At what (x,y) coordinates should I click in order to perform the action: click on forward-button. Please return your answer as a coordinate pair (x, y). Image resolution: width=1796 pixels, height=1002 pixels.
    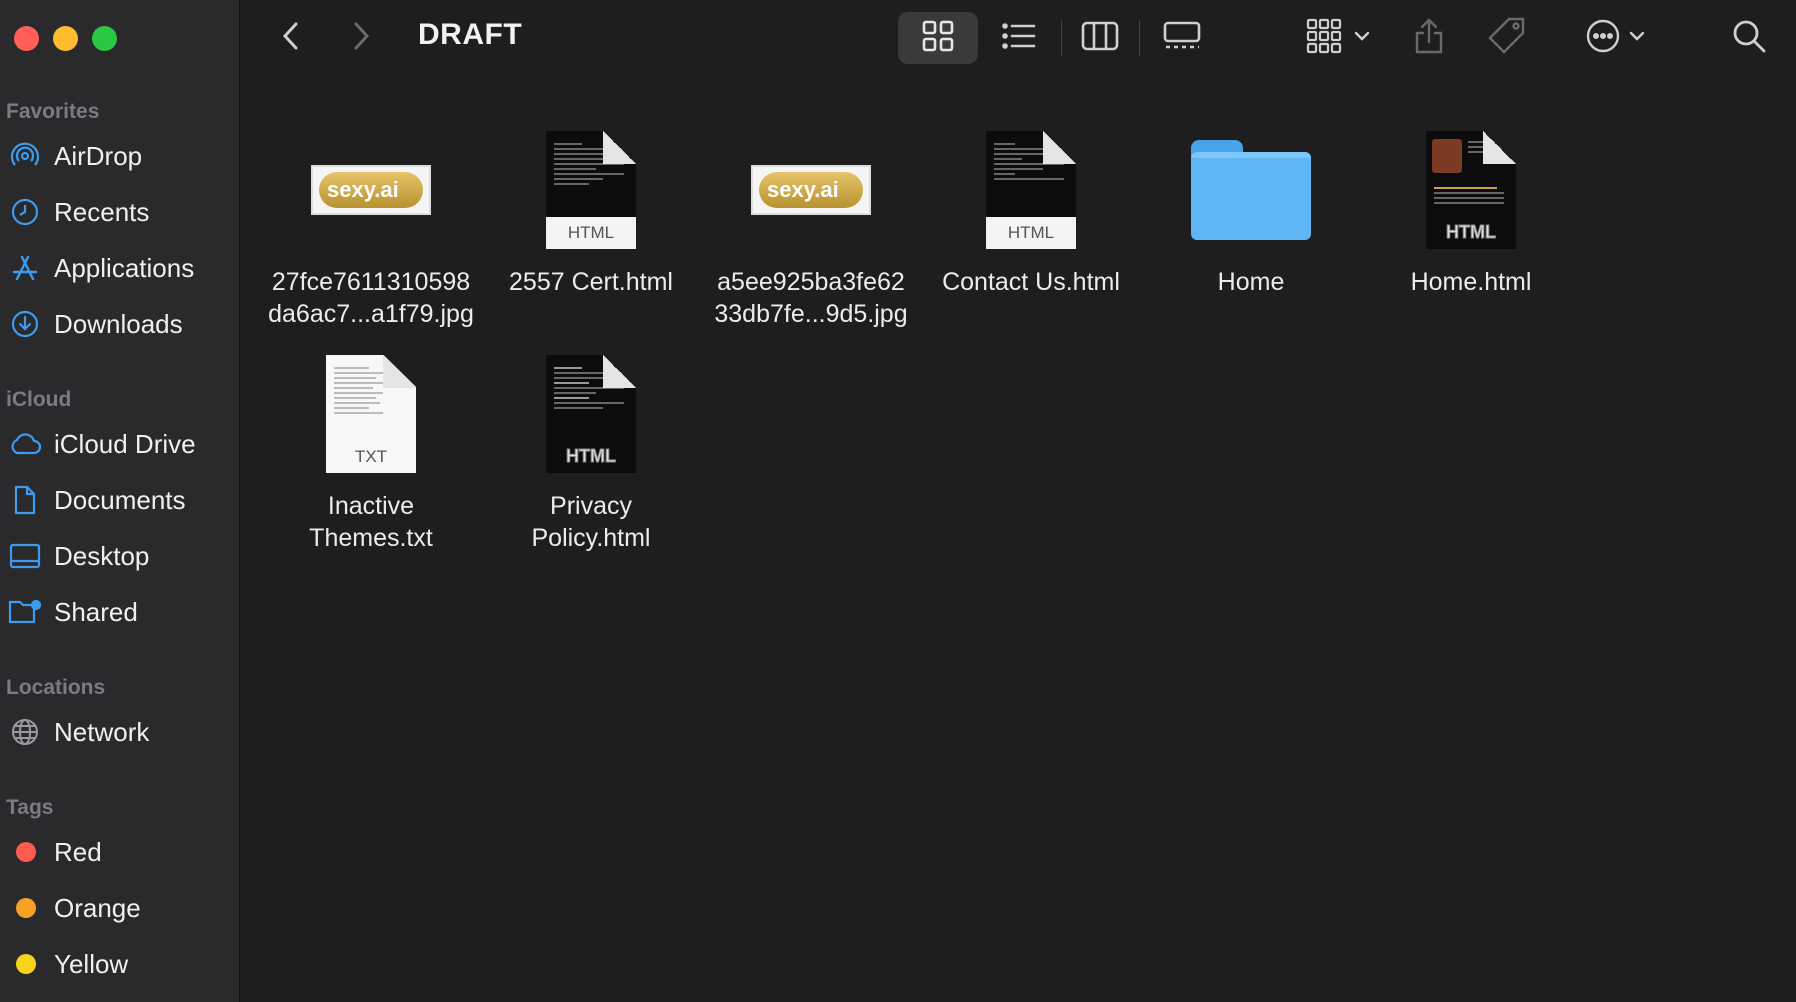
    Looking at the image, I should click on (361, 38).